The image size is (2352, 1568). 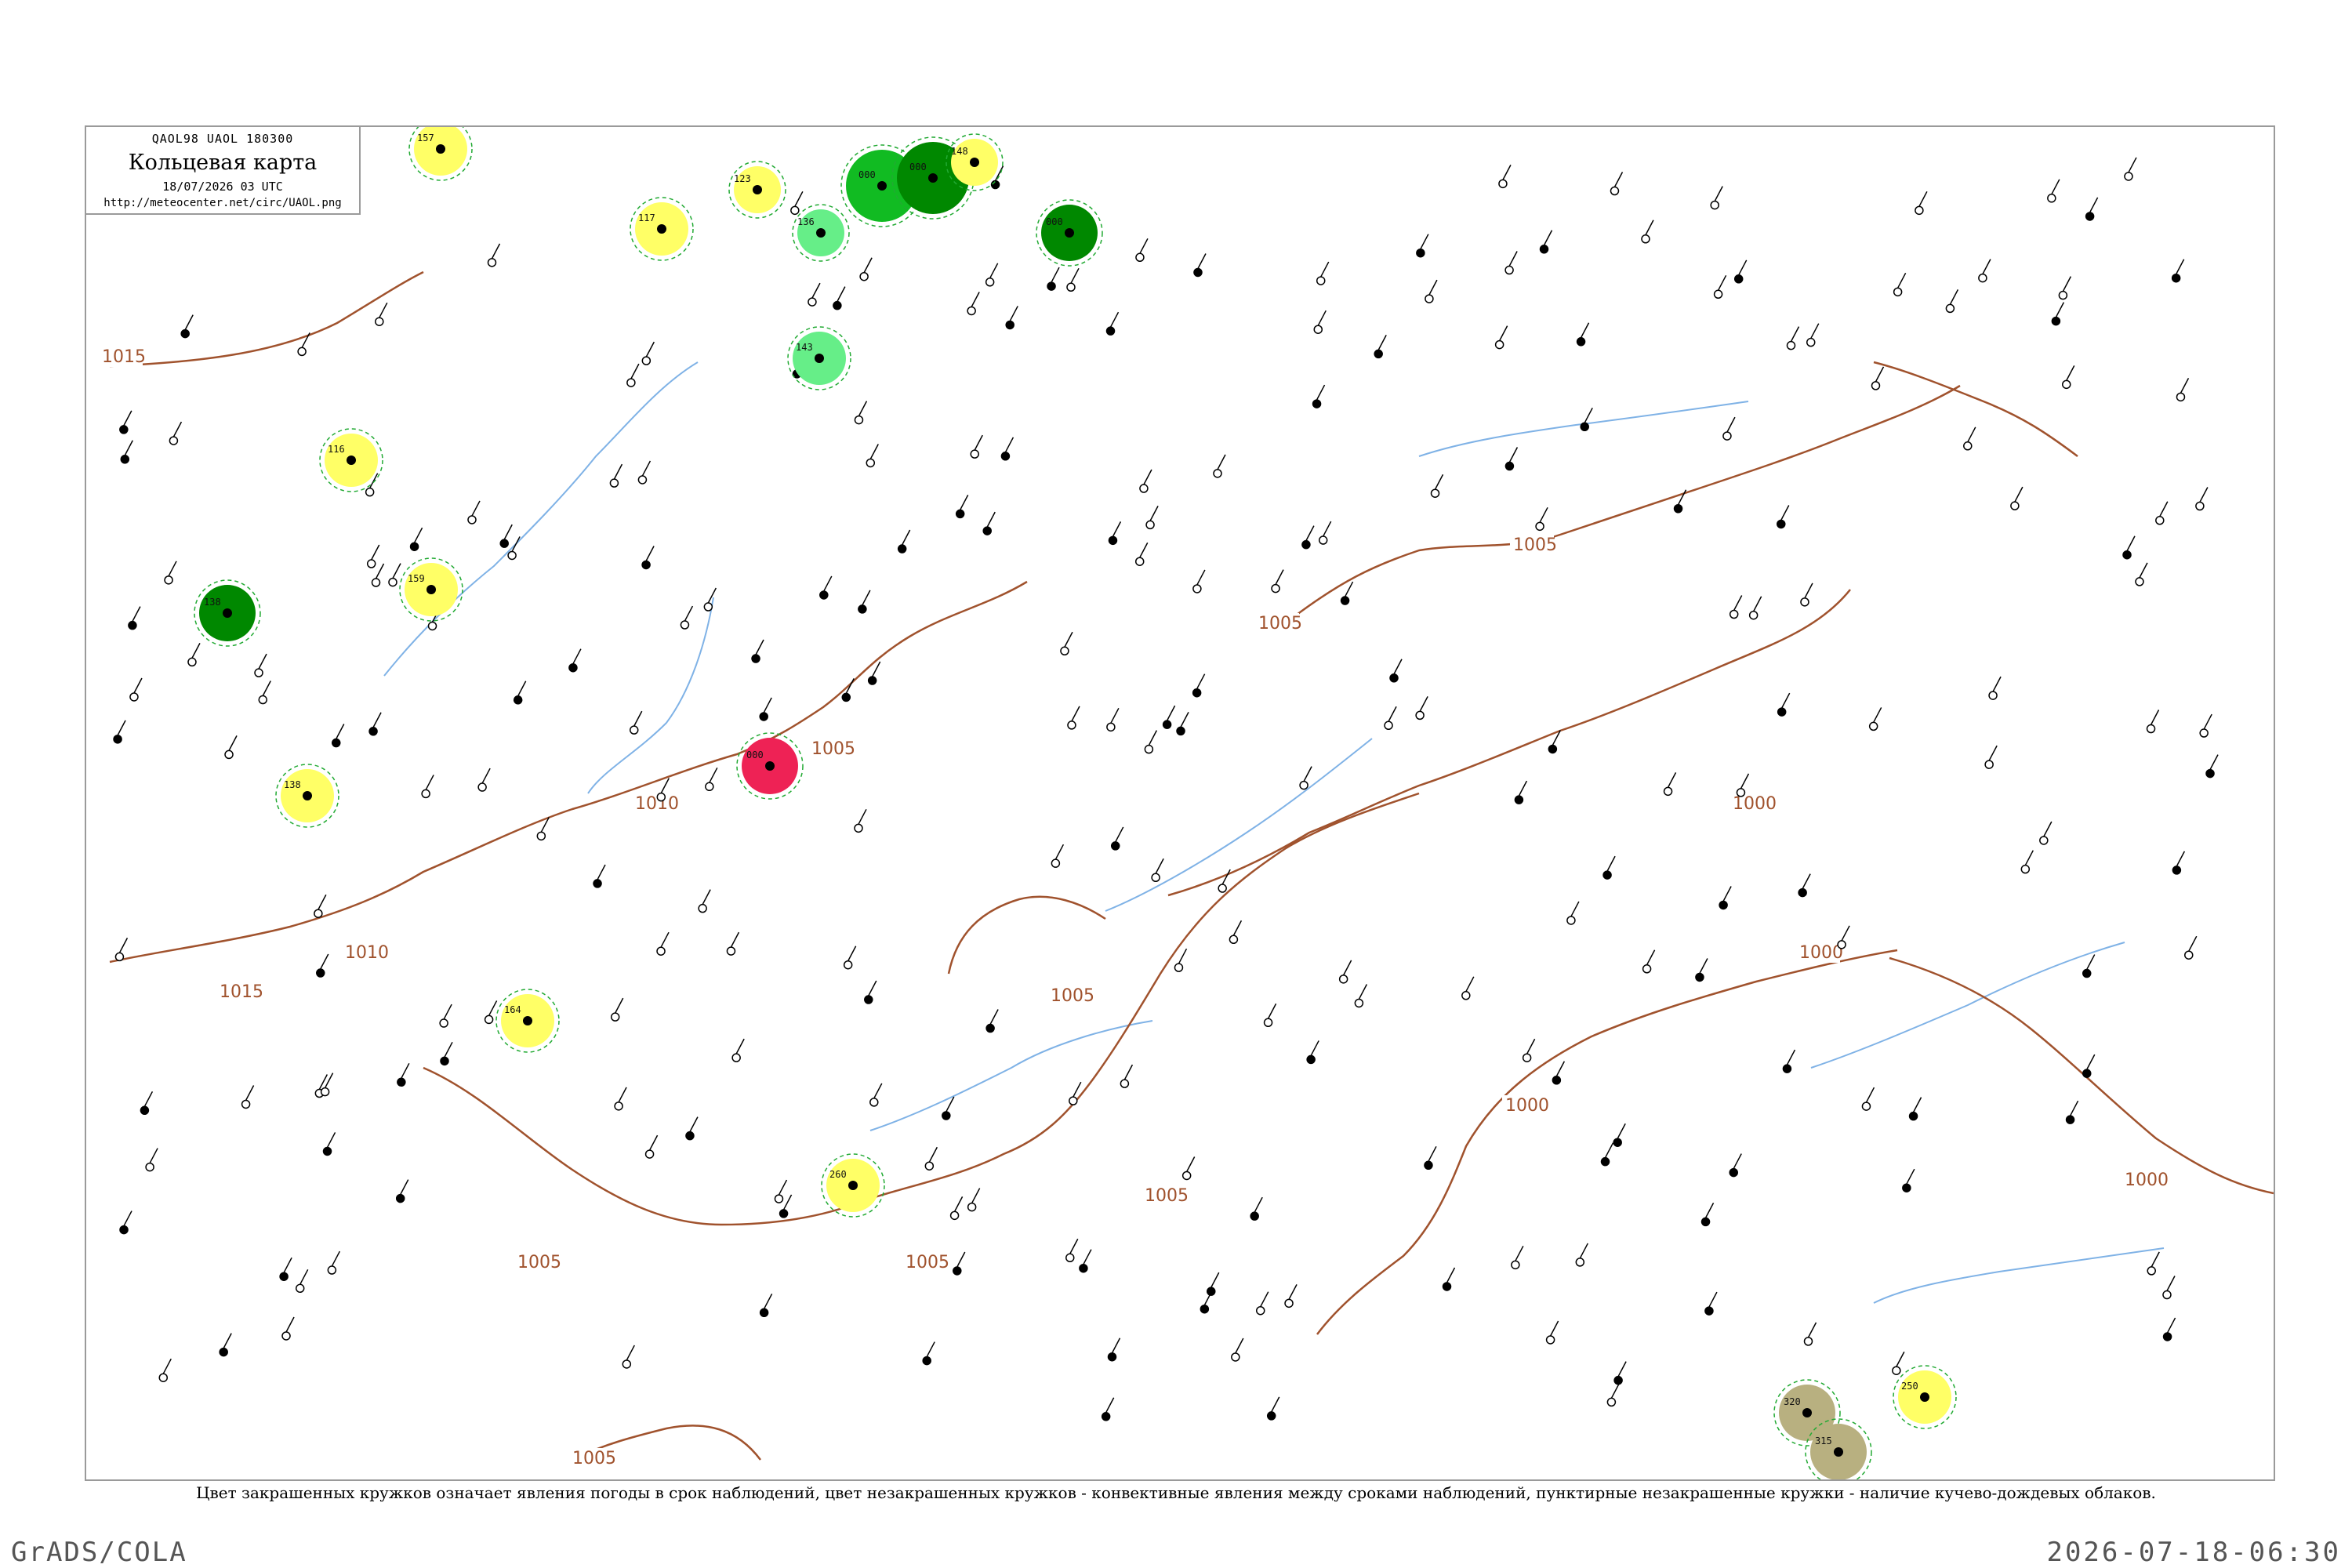 What do you see at coordinates (222, 187) in the screenshot?
I see `map-datetime: 18/07/2026 03 UTC` at bounding box center [222, 187].